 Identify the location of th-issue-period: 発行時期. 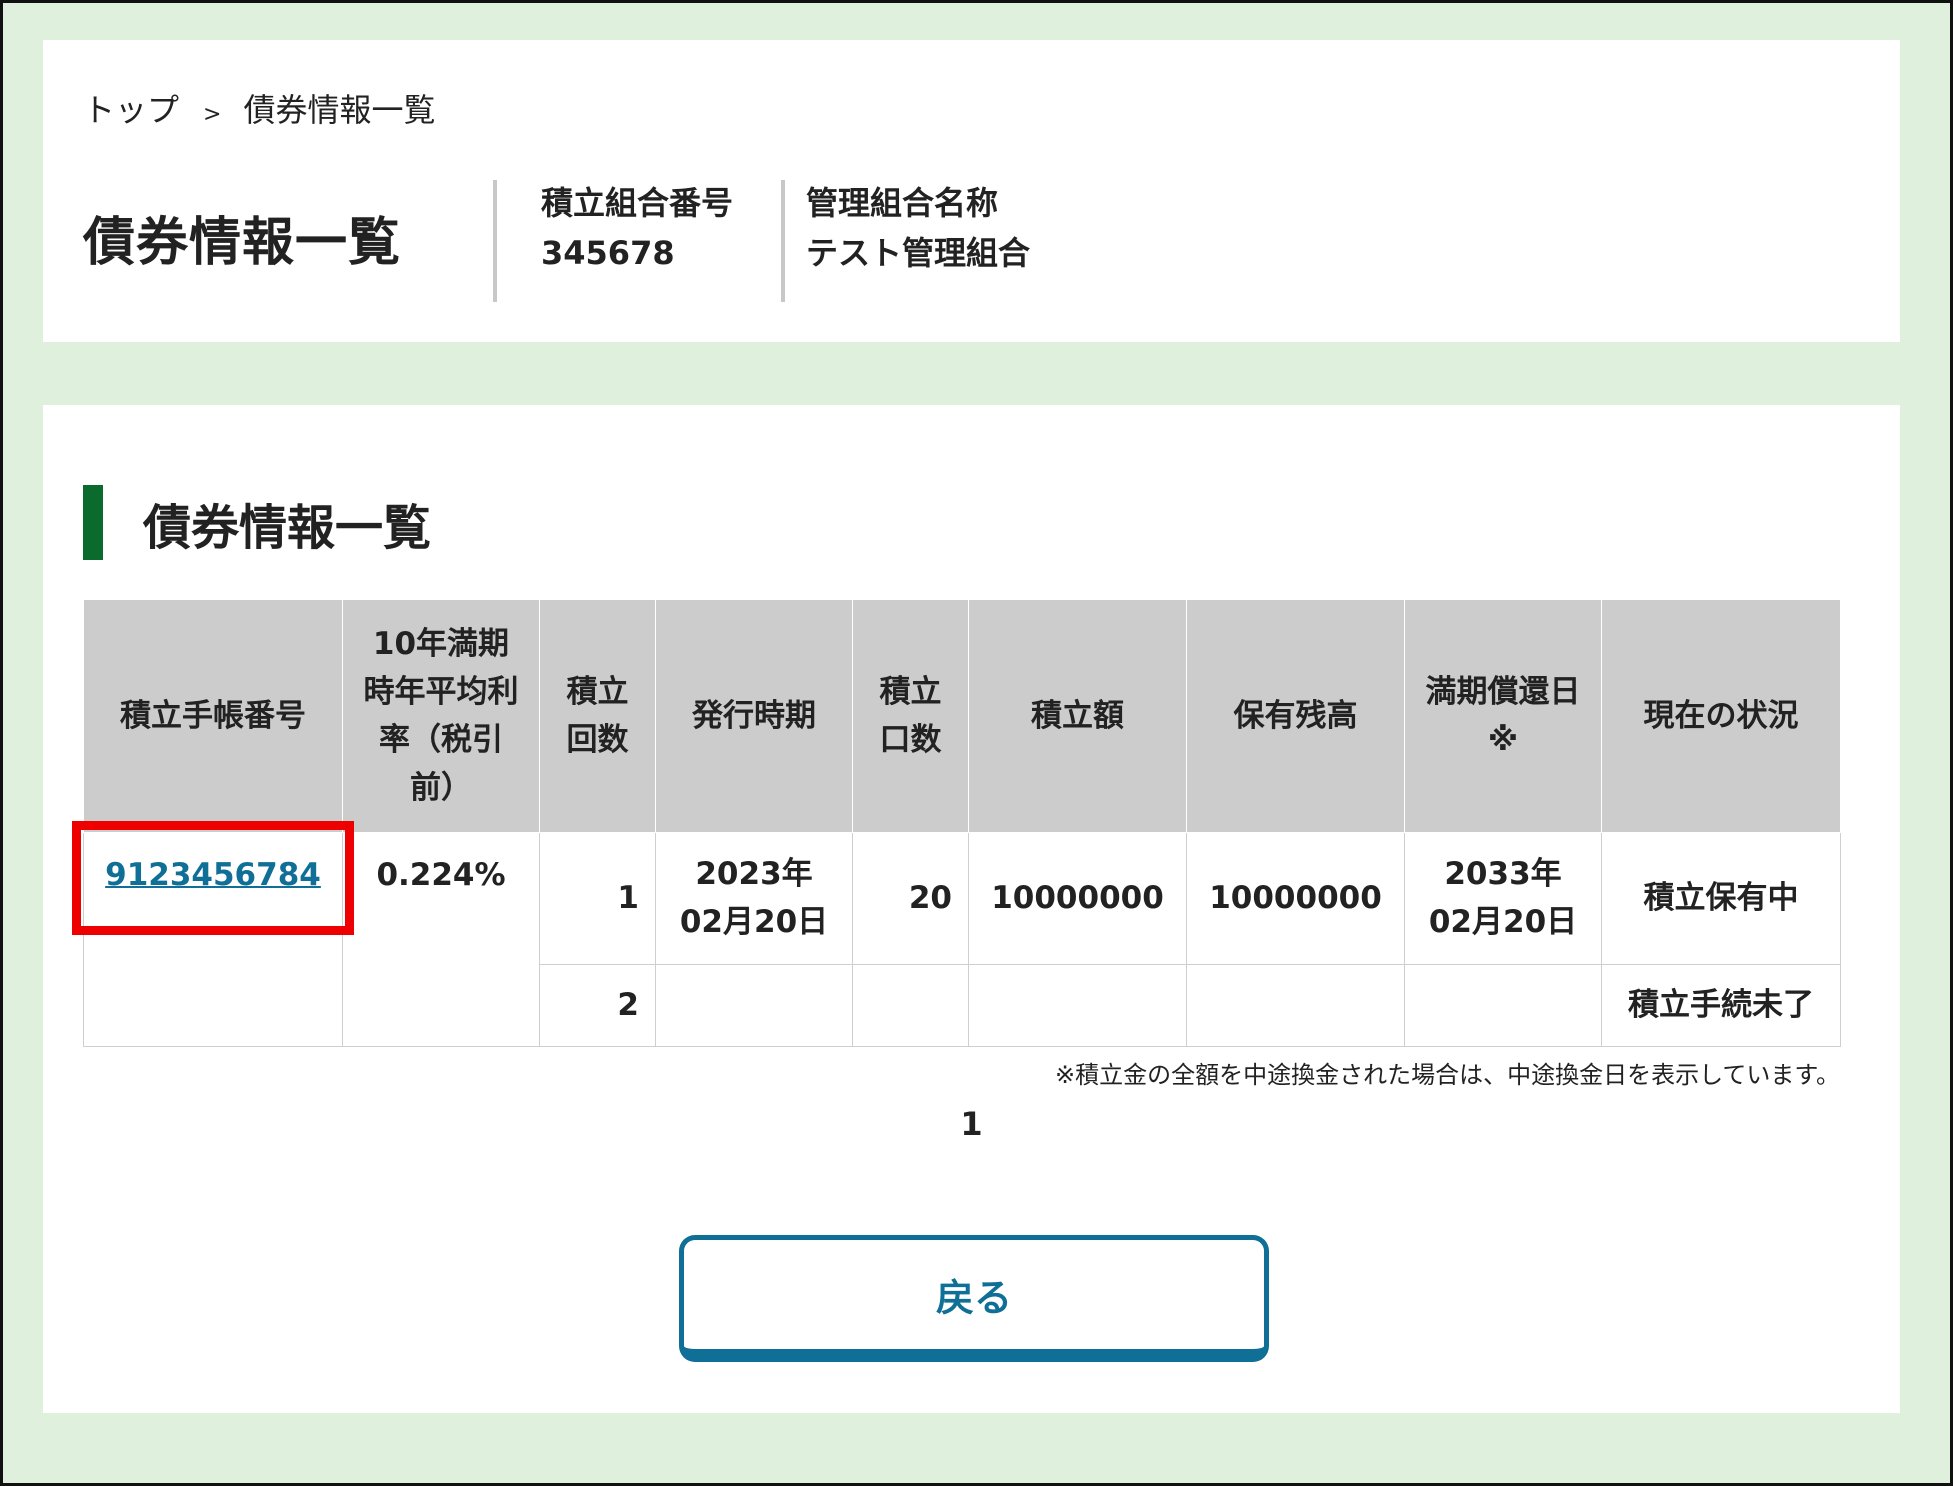
(754, 716).